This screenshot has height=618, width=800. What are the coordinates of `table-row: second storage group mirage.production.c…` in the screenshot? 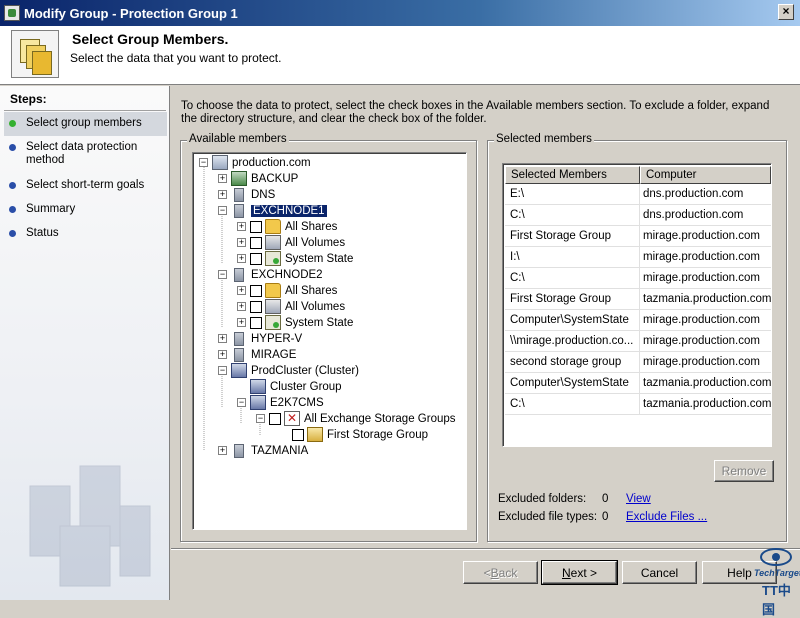 It's located at (638, 362).